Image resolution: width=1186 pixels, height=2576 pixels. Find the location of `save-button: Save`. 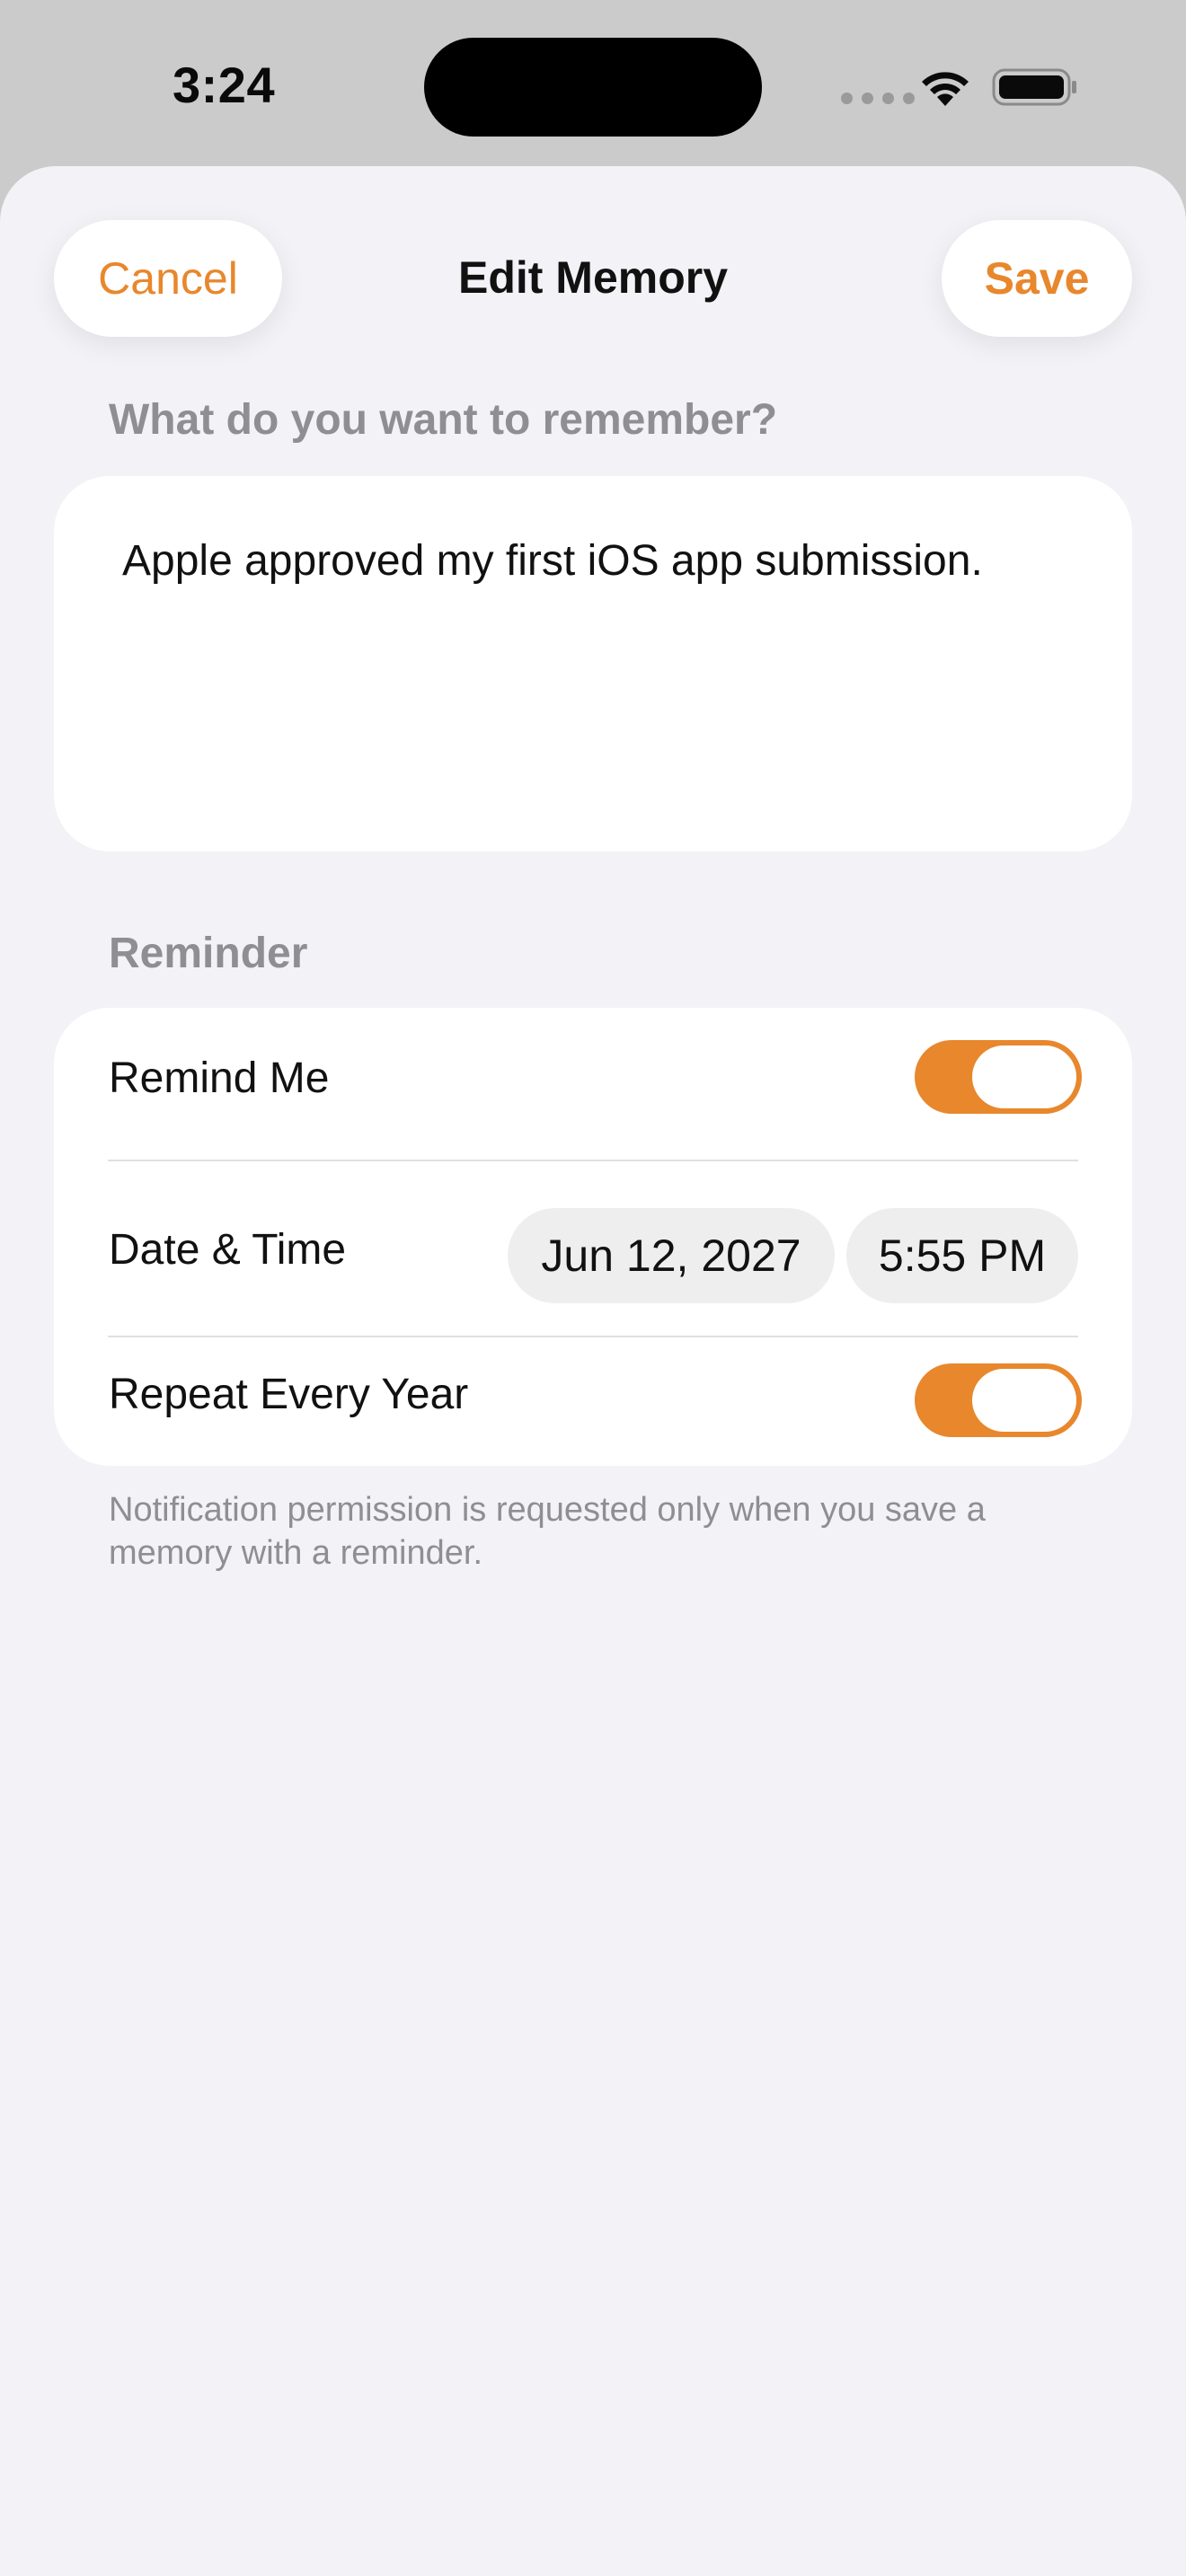

save-button: Save is located at coordinates (1037, 278).